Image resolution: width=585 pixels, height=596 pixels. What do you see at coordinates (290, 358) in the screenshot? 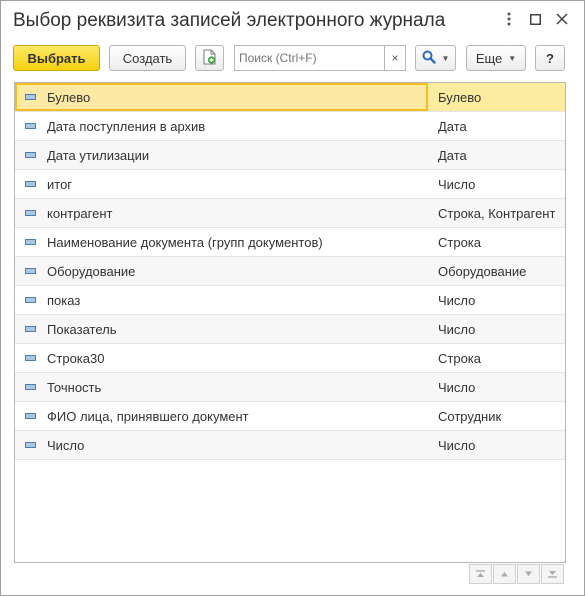
I see `table-row: Строка30 Строка` at bounding box center [290, 358].